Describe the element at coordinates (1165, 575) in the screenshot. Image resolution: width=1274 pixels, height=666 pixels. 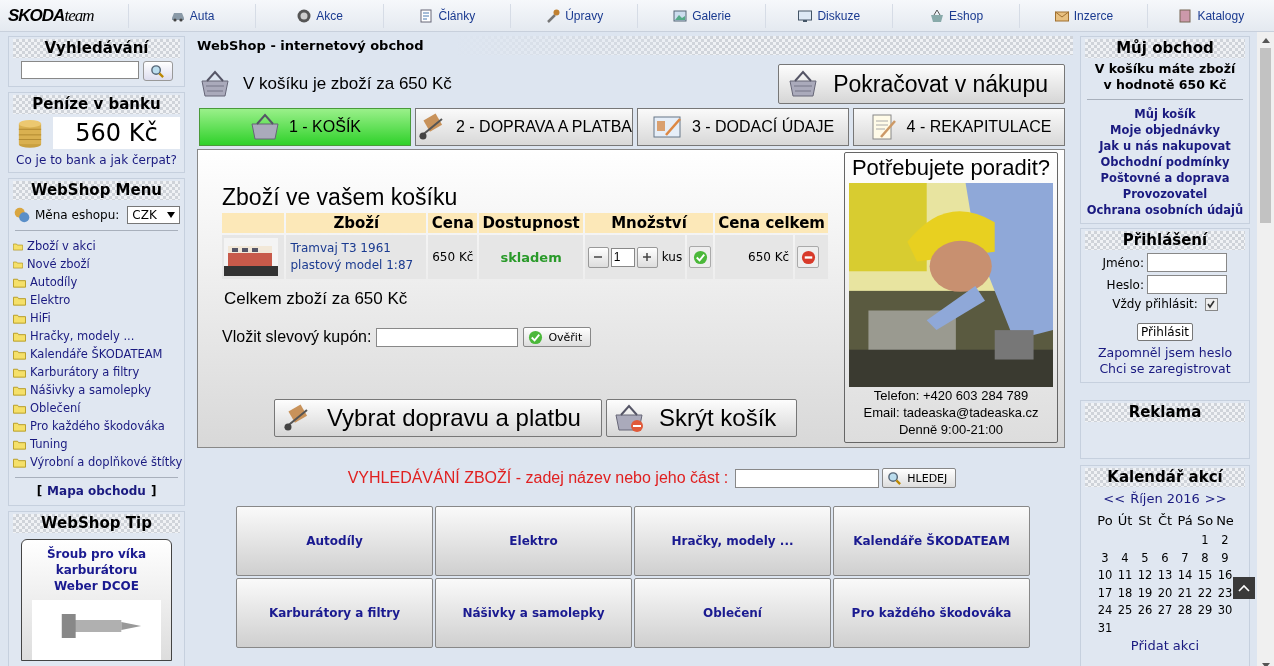
I see `calendar-day: 13` at that location.